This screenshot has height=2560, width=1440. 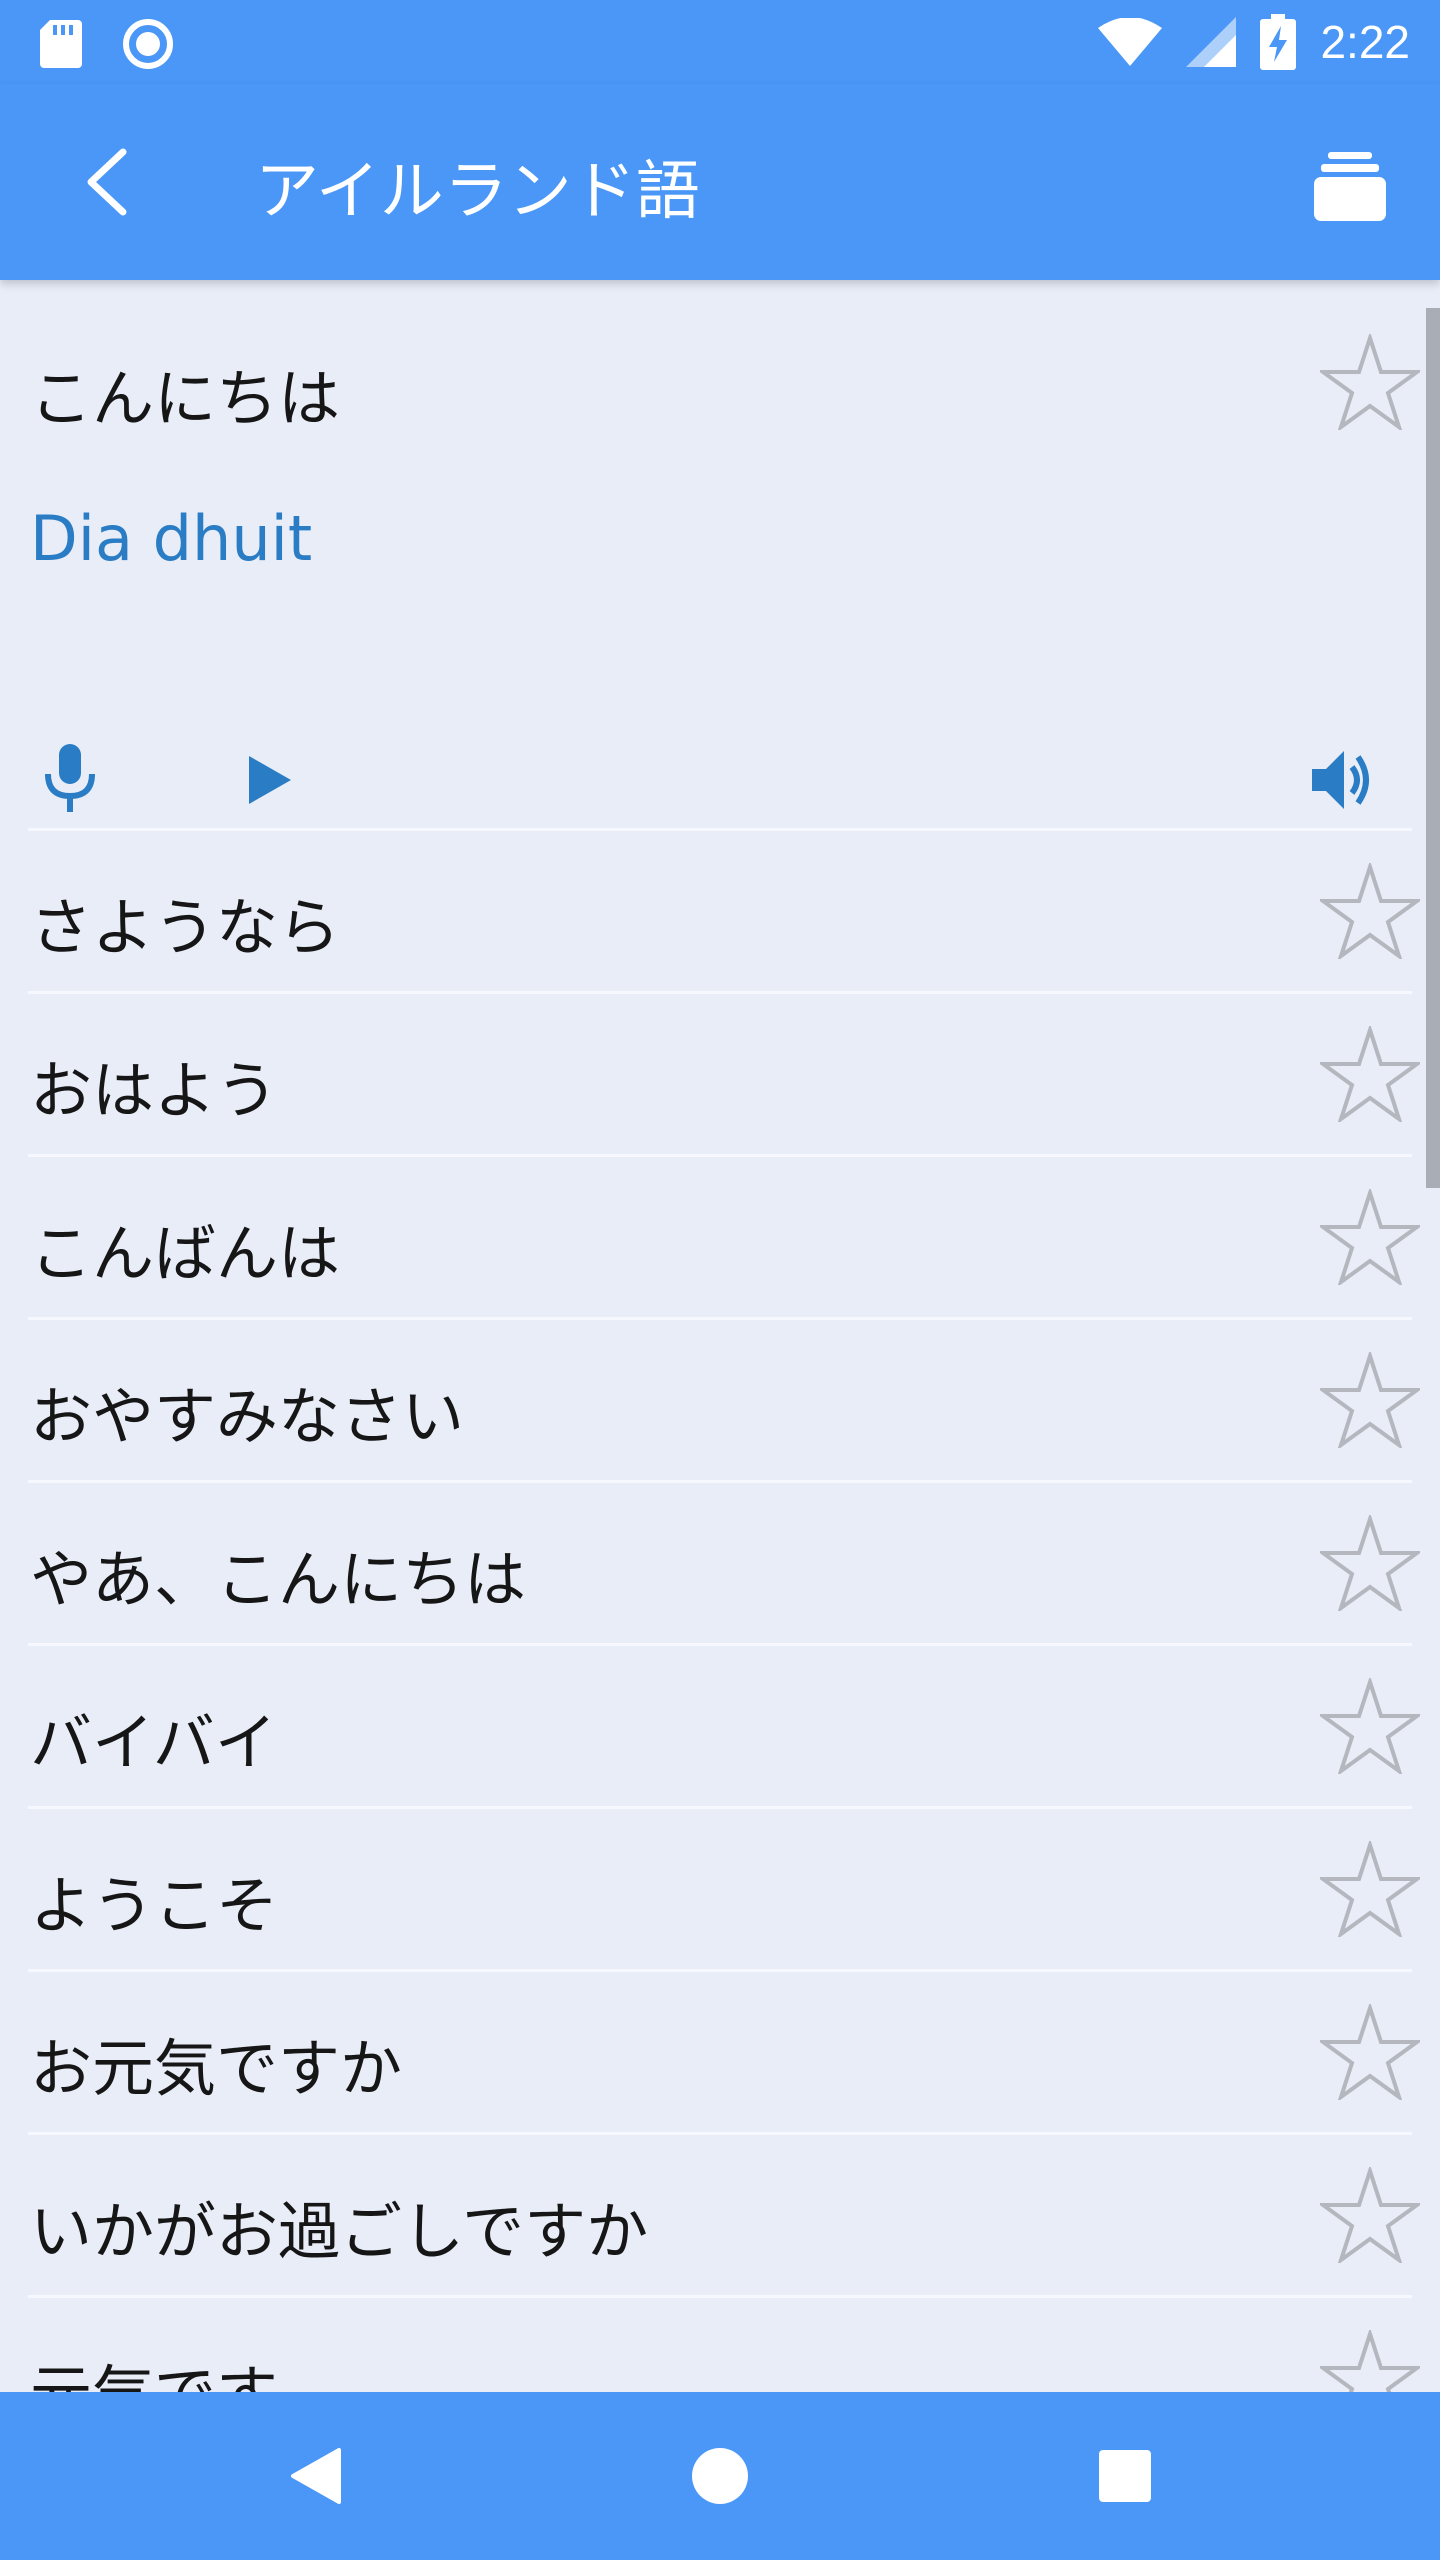 What do you see at coordinates (61, 44) in the screenshot?
I see `sd-card-icon` at bounding box center [61, 44].